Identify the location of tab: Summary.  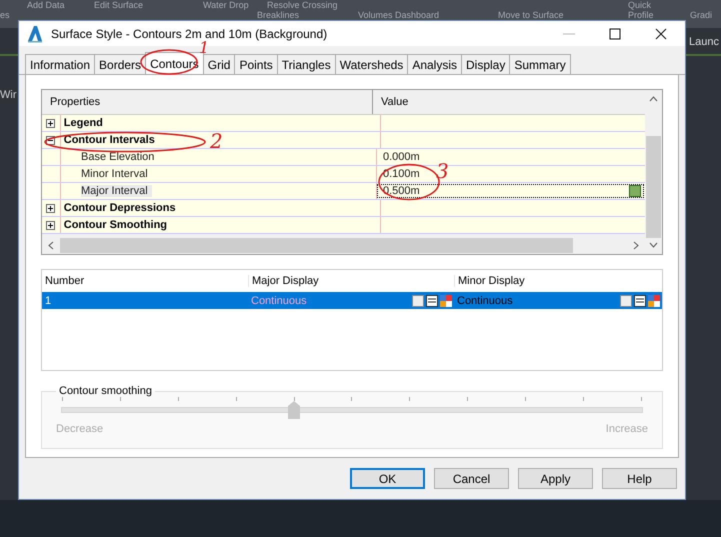
(540, 64).